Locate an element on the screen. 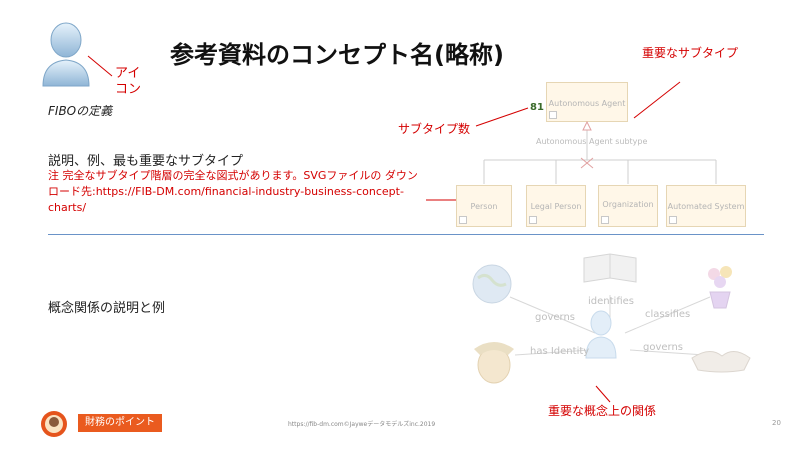 The width and height of the screenshot is (800, 450). subtype-label: Organization is located at coordinates (628, 204).